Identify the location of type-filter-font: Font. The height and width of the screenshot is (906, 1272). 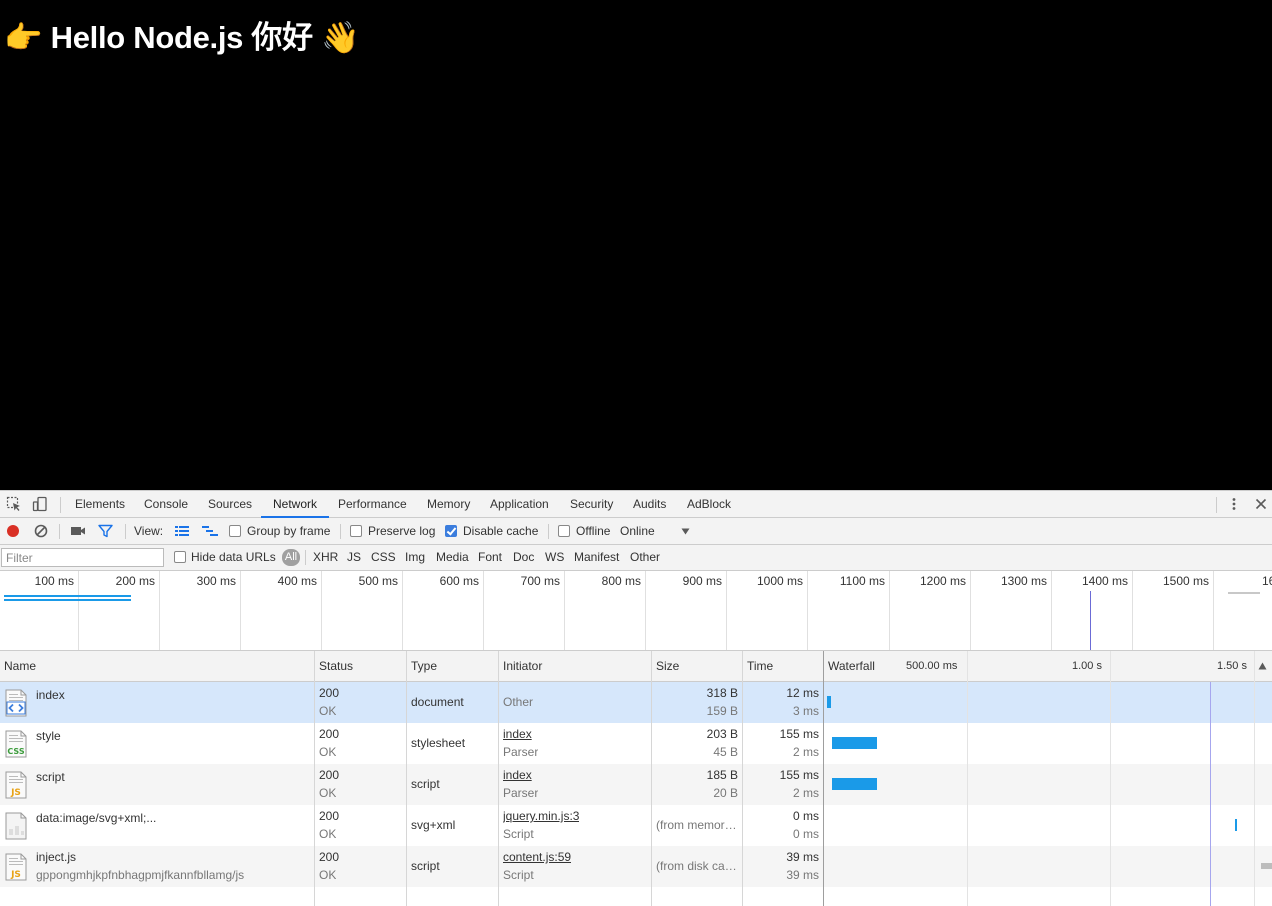
(490, 557).